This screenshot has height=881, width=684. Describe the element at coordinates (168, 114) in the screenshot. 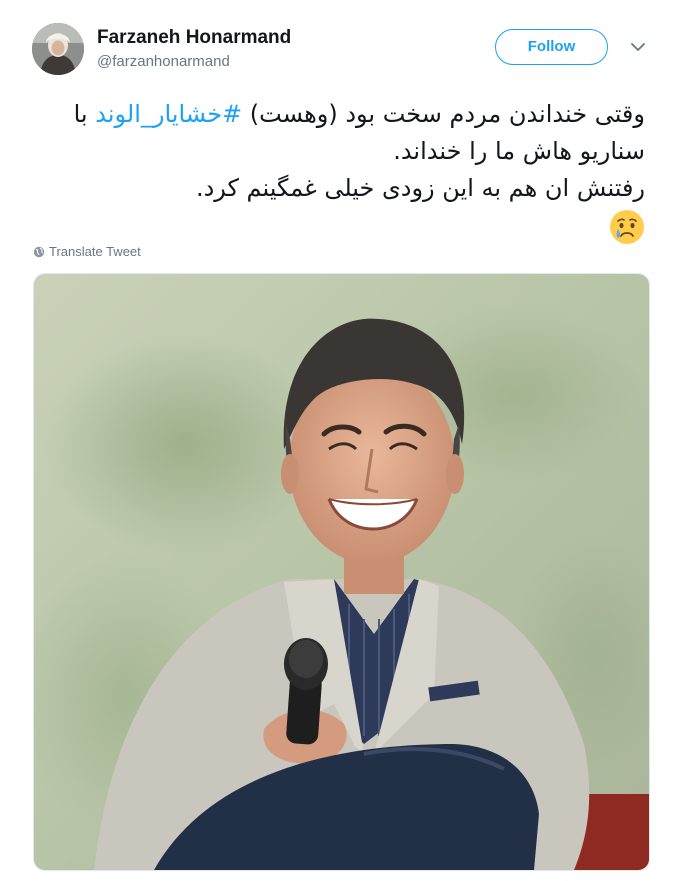

I see `hashtag-link: #خشایار_الوند` at that location.